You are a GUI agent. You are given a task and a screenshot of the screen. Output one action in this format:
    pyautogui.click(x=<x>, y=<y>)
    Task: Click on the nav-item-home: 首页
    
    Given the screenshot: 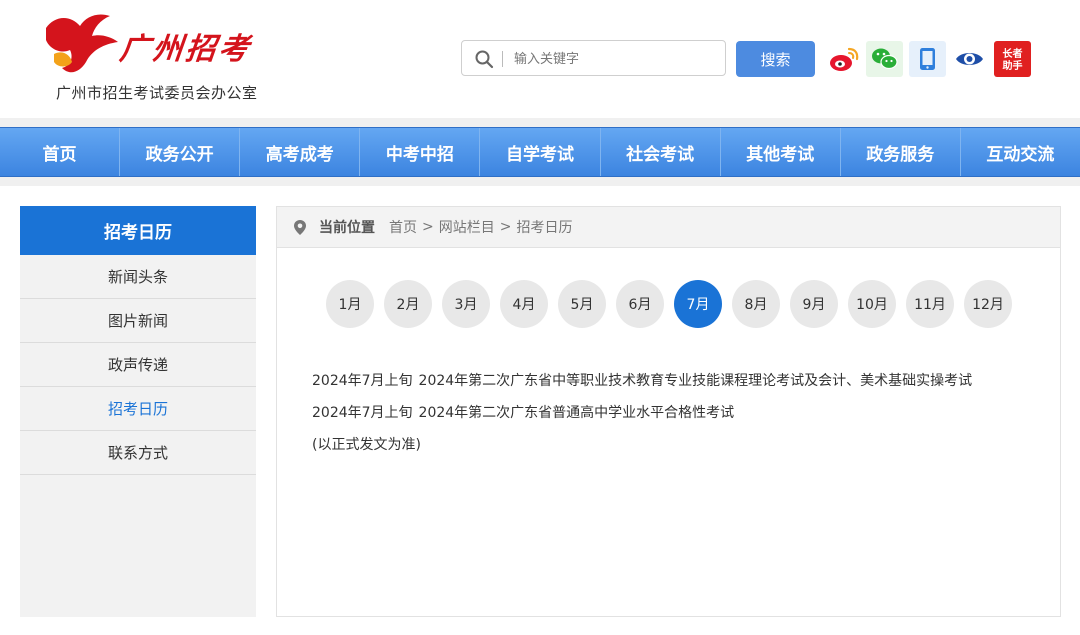 What is the action you would take?
    pyautogui.click(x=60, y=152)
    